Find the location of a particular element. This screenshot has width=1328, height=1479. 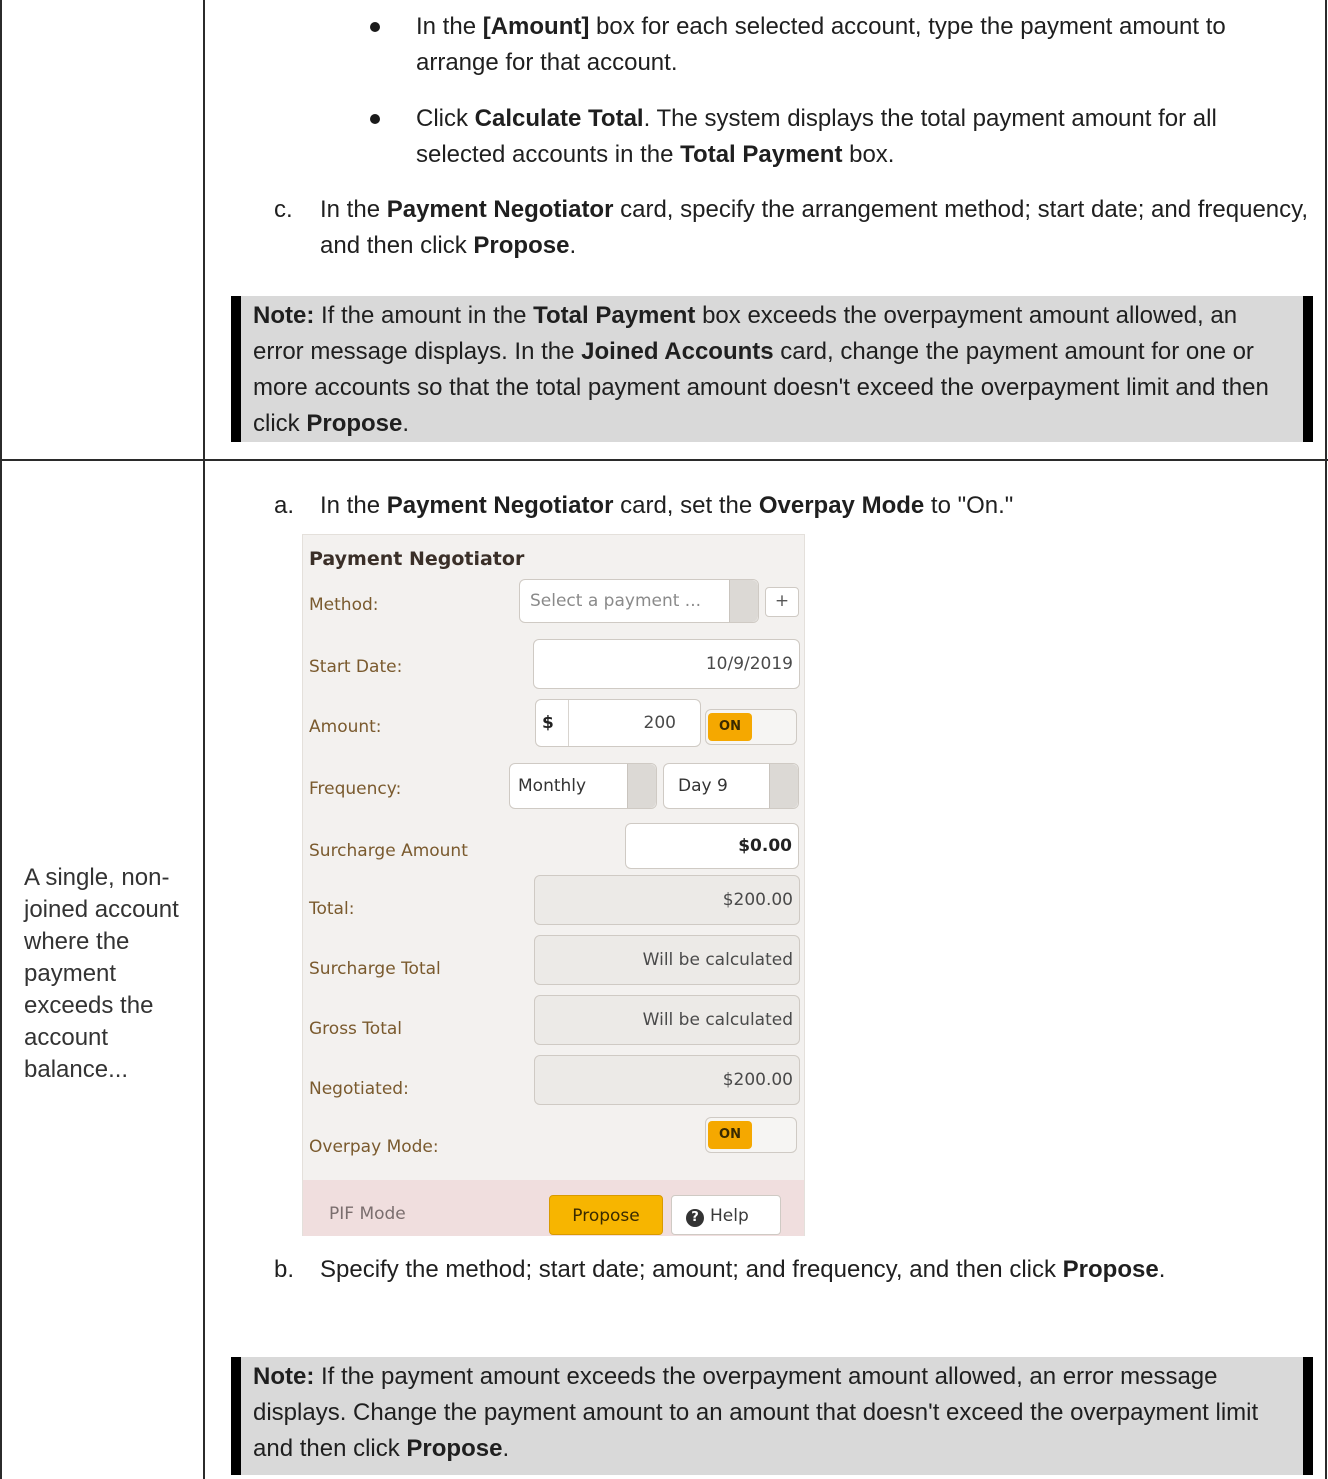

add-icon: + is located at coordinates (782, 601).